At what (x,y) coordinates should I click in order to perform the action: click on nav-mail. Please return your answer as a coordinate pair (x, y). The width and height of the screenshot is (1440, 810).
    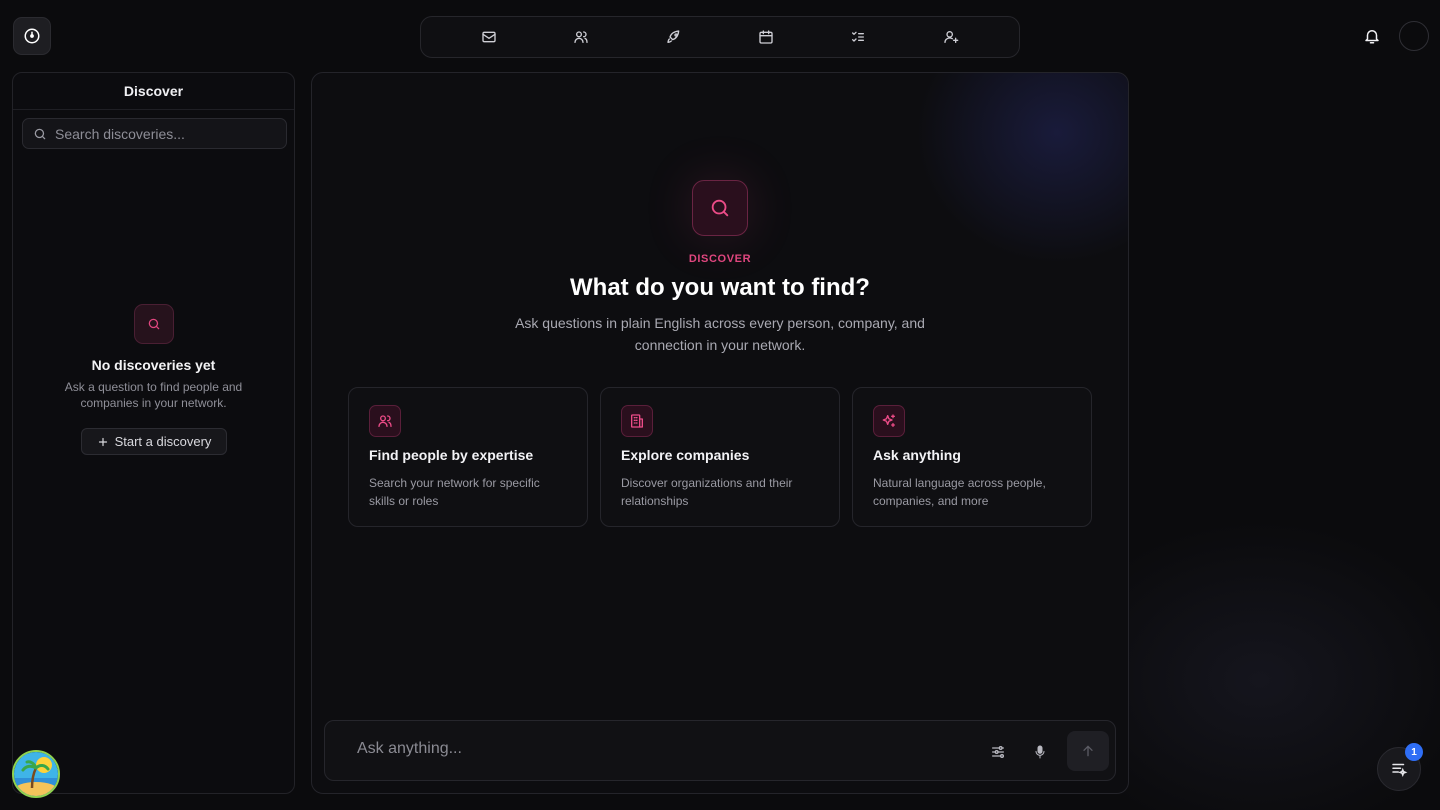
    Looking at the image, I should click on (489, 37).